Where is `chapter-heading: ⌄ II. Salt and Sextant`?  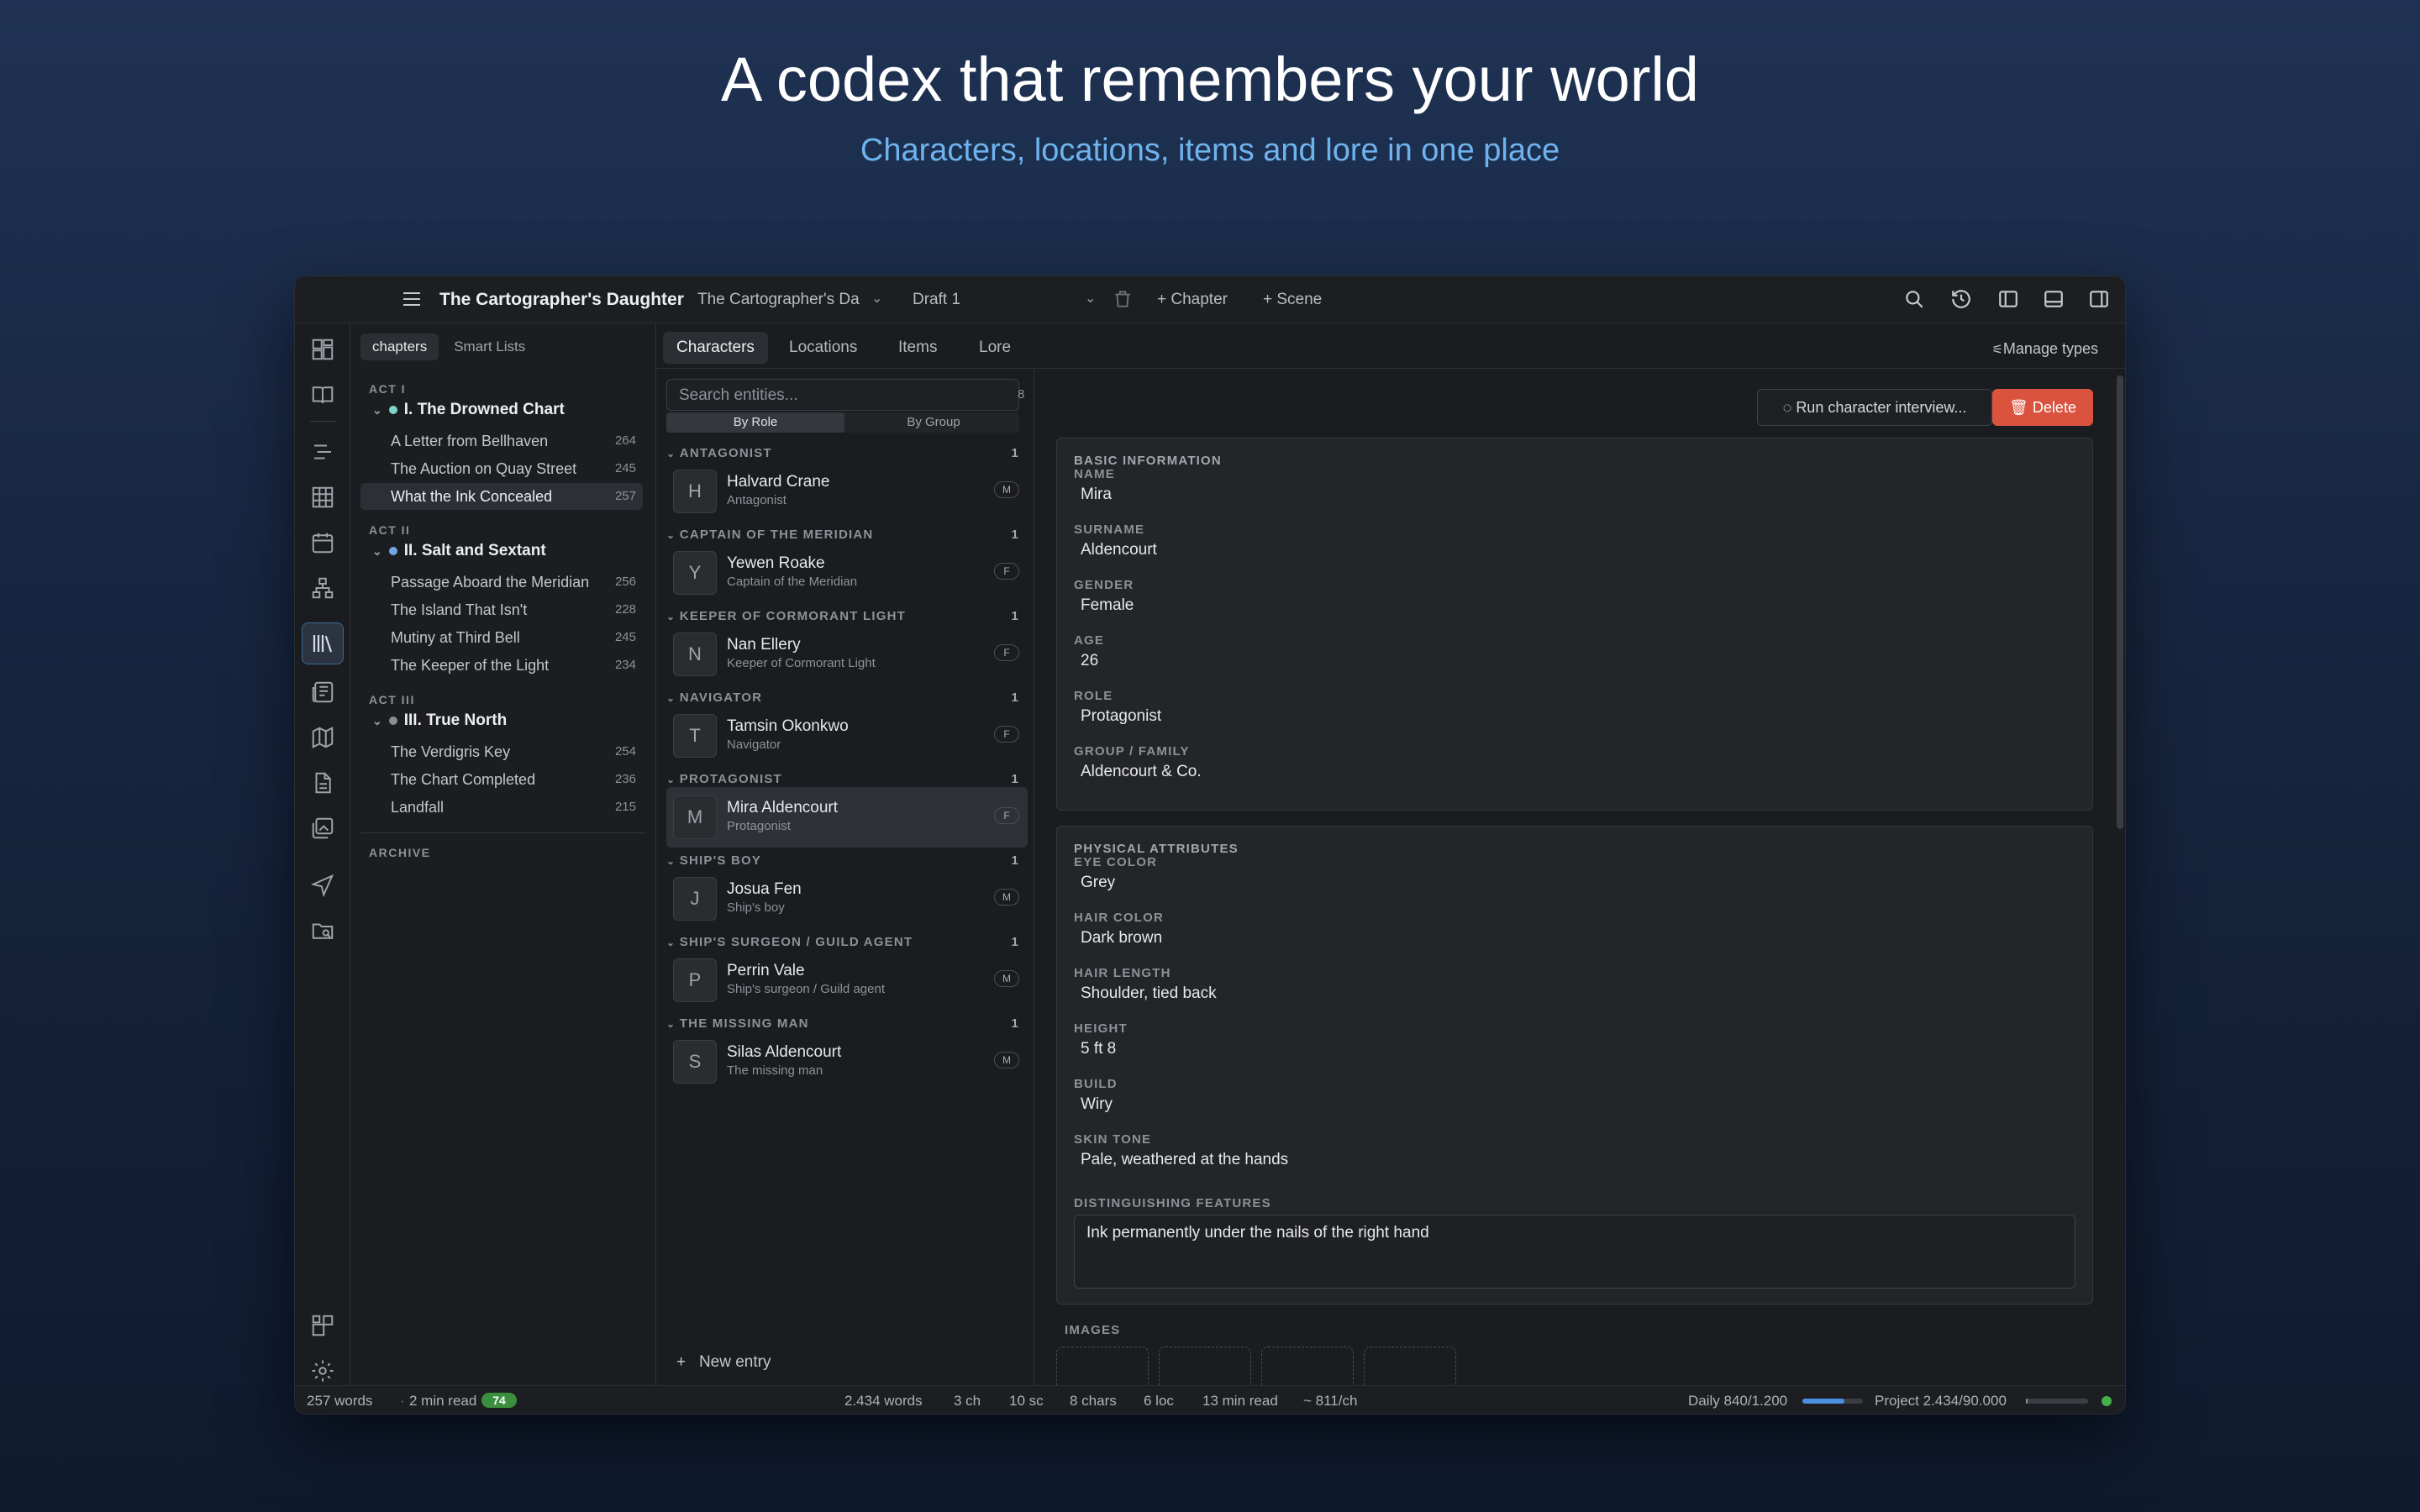
chapter-heading: ⌄ II. Salt and Sextant is located at coordinates (459, 551).